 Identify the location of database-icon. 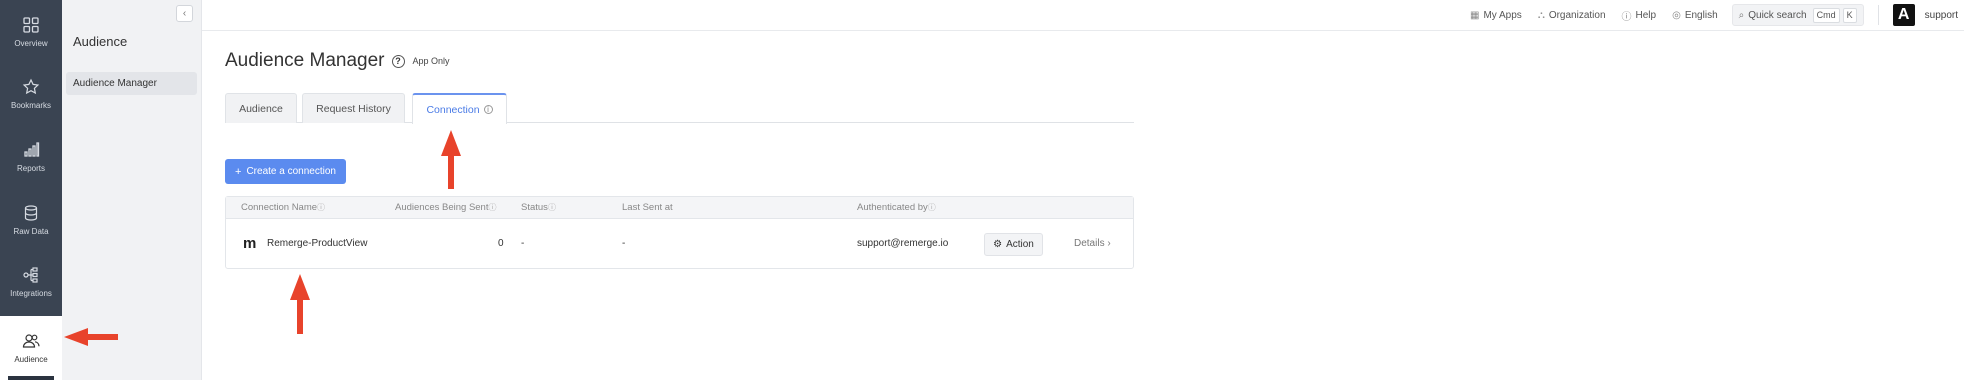
(31, 212).